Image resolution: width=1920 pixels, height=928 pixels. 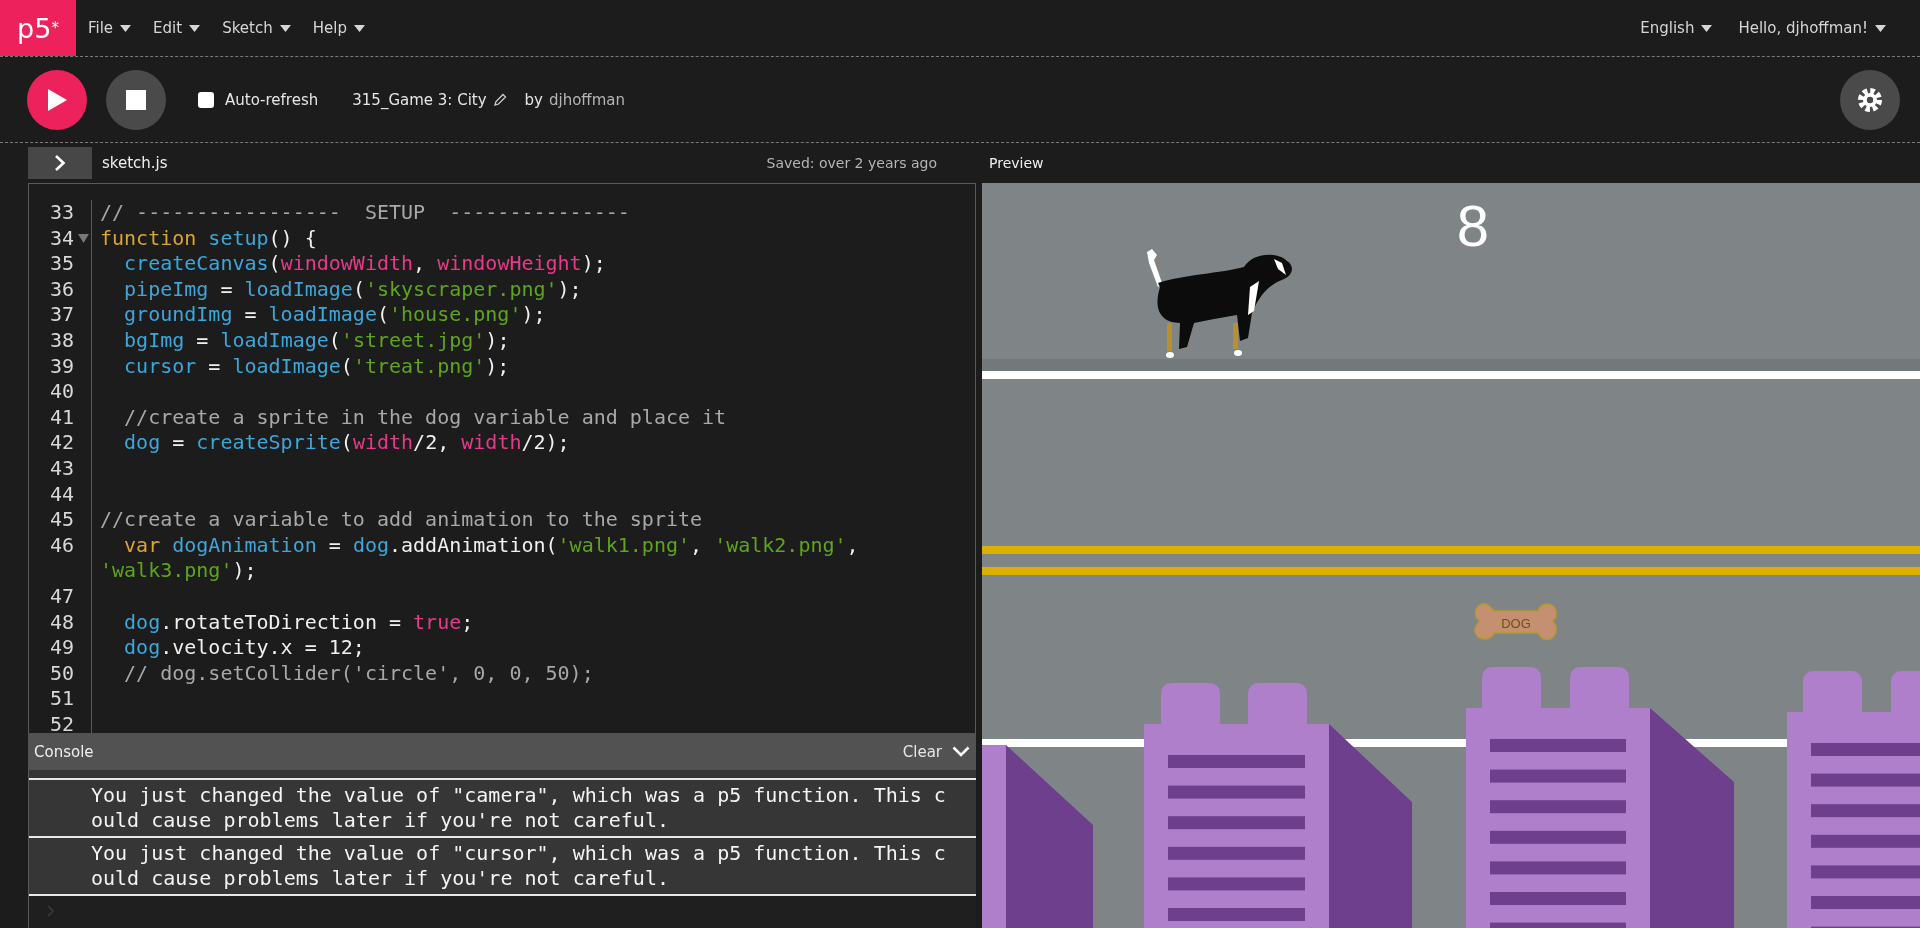 I want to click on expand-sidebar-button, so click(x=60, y=163).